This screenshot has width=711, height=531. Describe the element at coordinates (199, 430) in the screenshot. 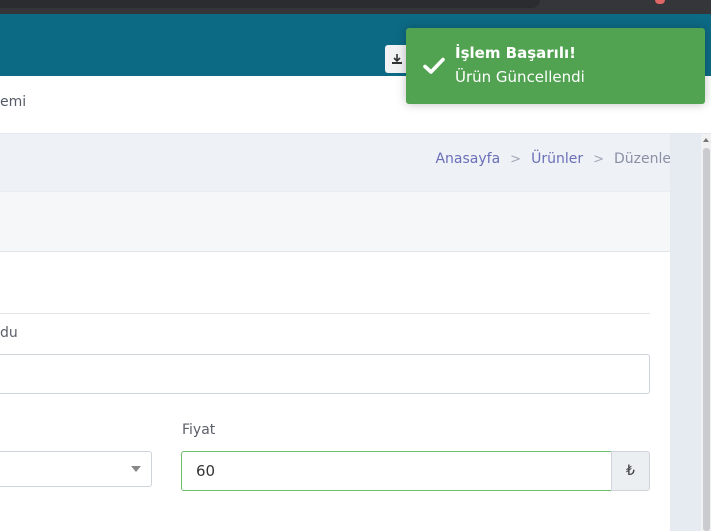

I see `price-label: Fiyat` at that location.